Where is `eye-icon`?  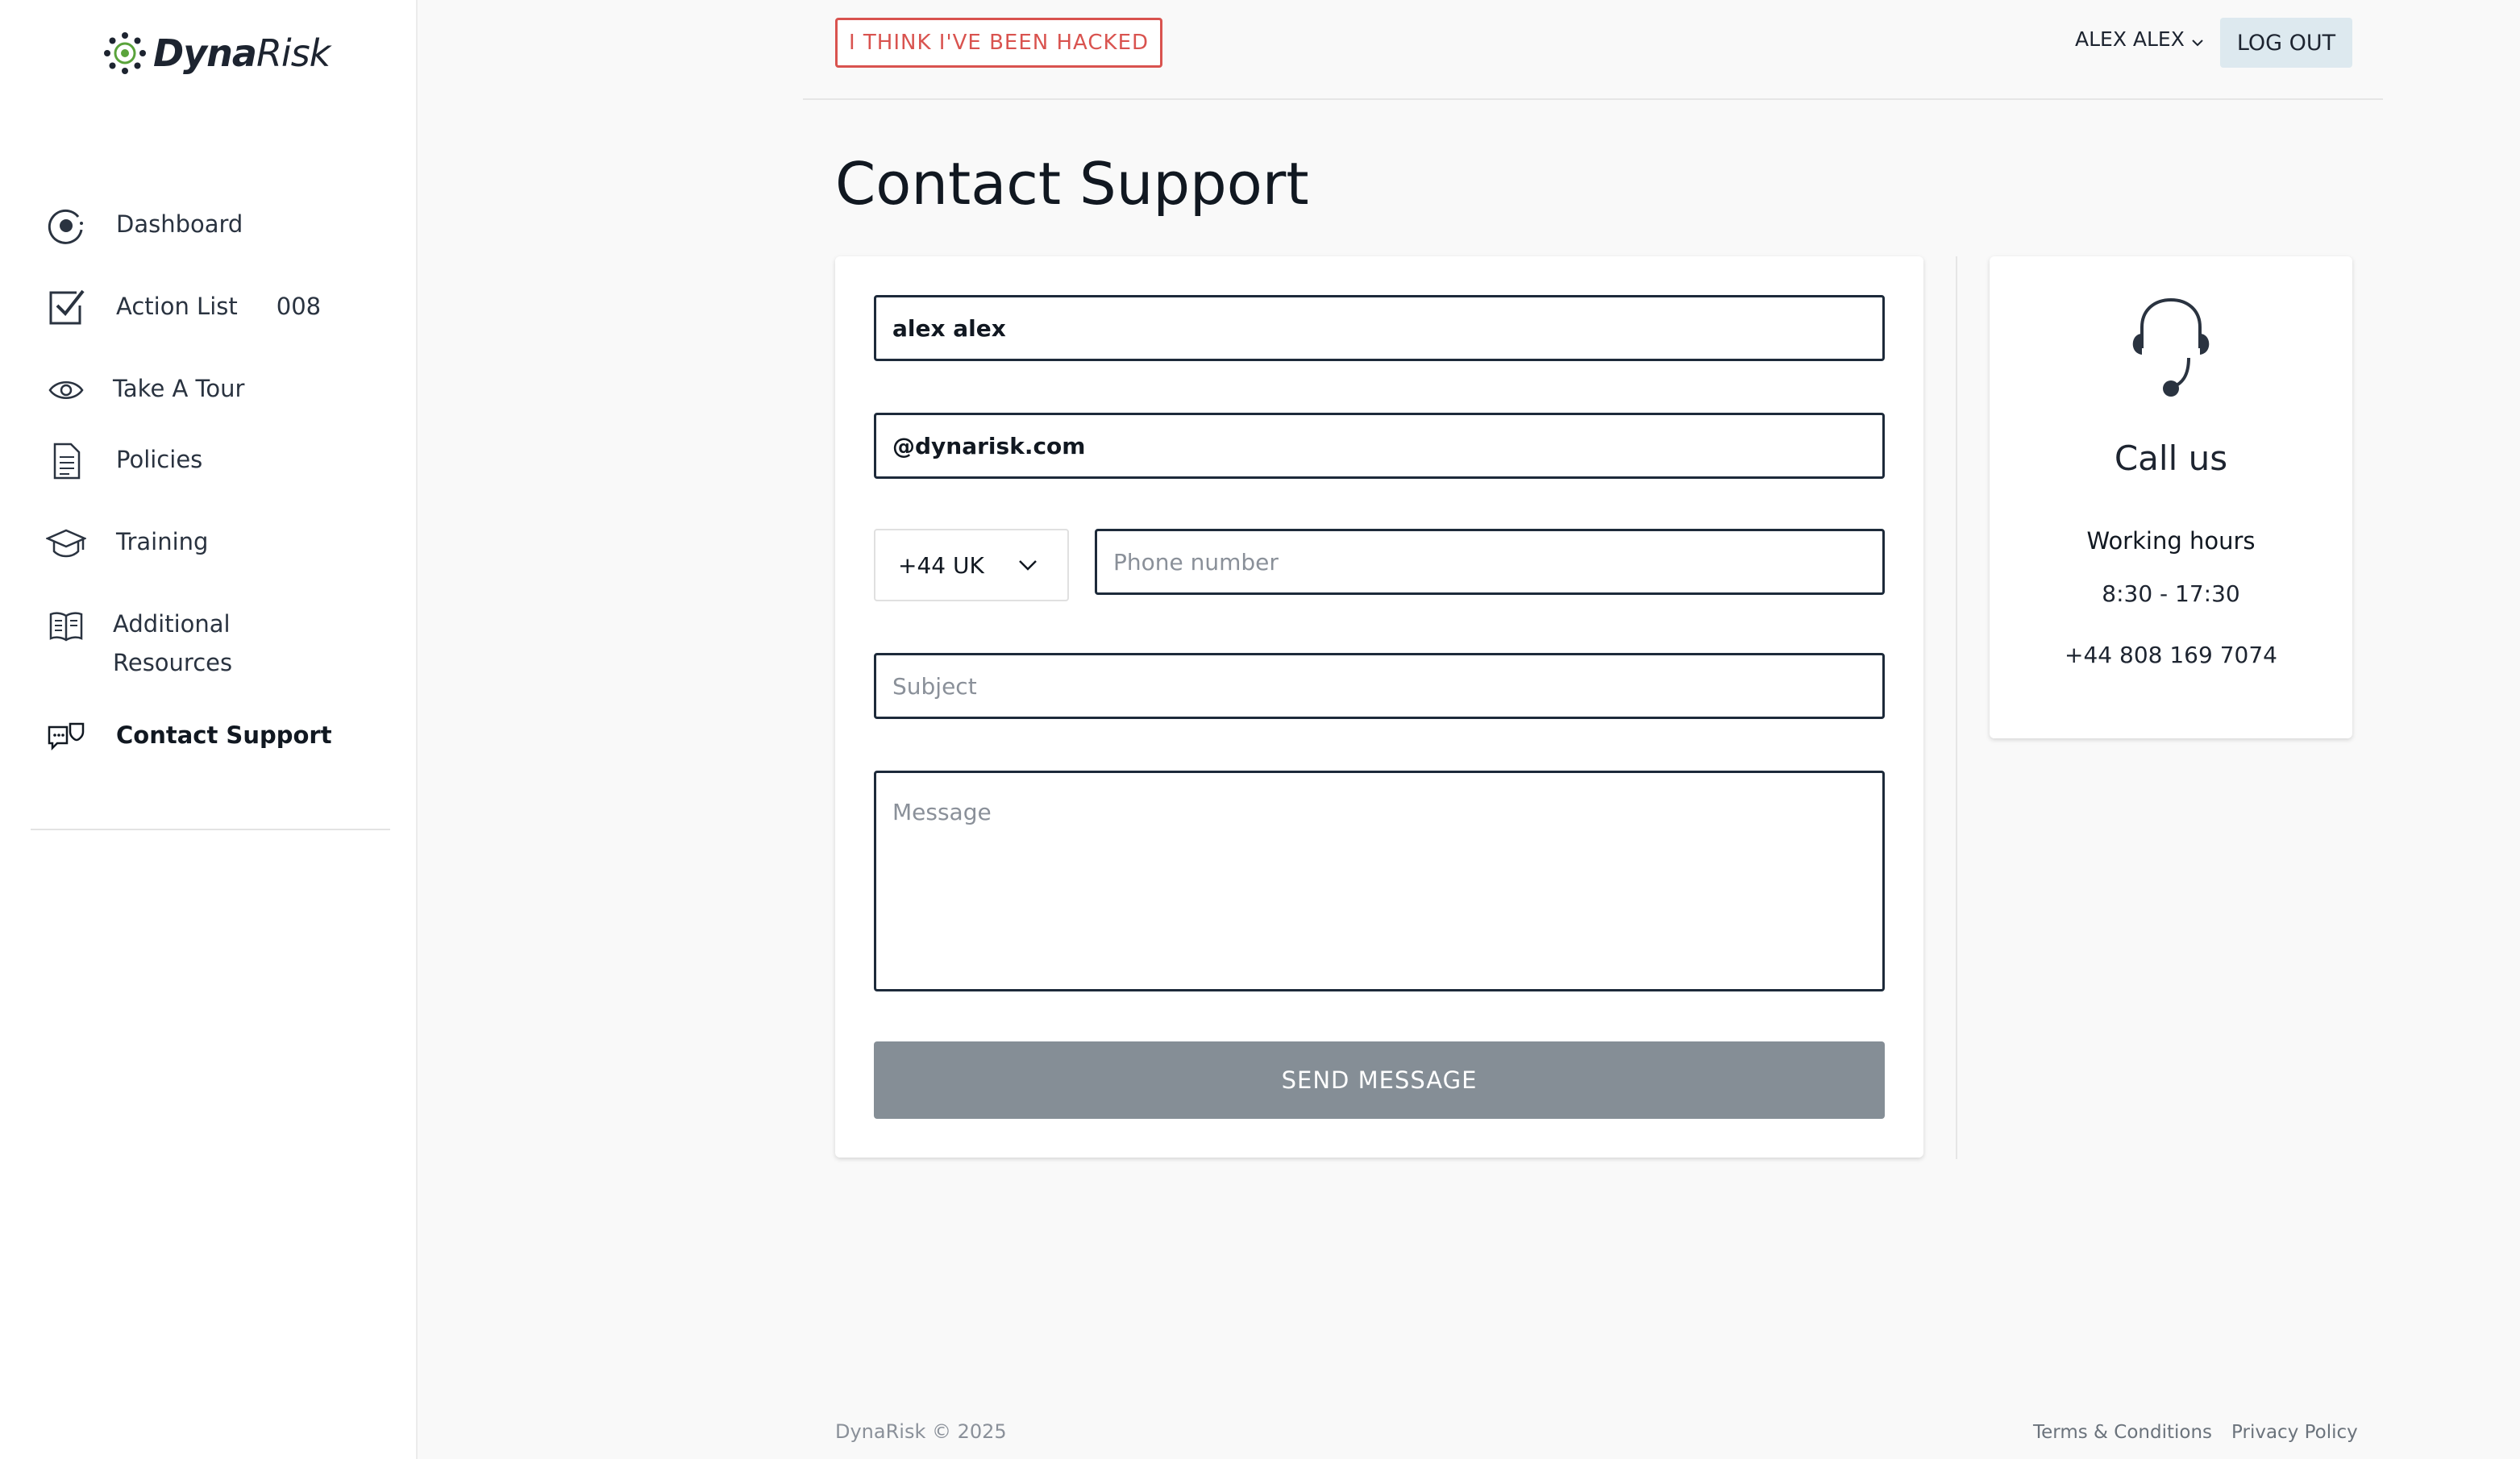 eye-icon is located at coordinates (66, 390).